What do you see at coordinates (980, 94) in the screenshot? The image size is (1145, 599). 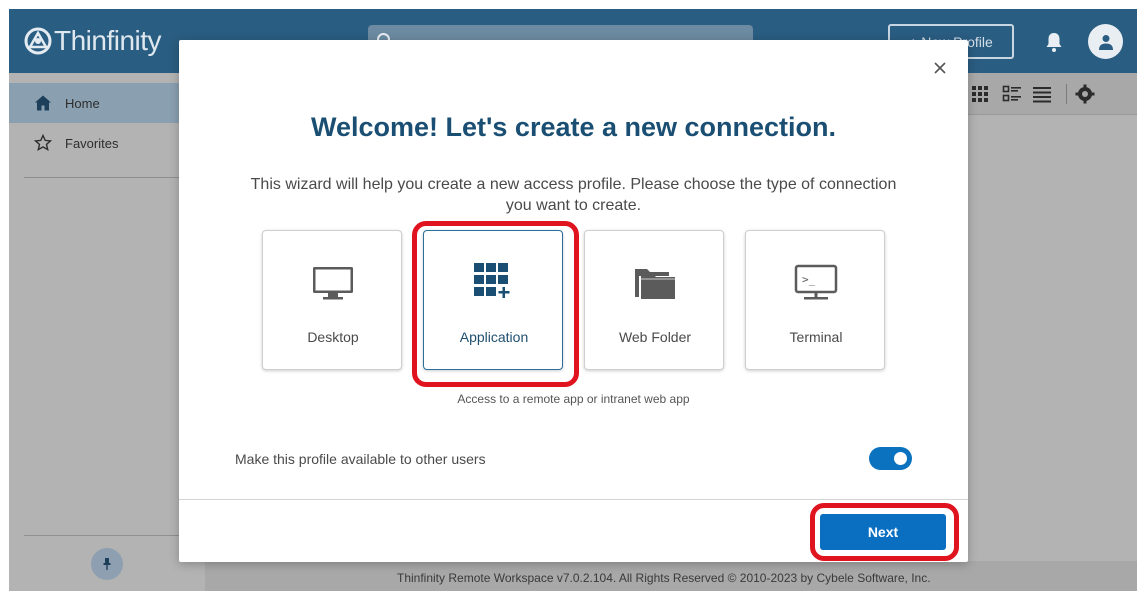 I see `grid-view-icon` at bounding box center [980, 94].